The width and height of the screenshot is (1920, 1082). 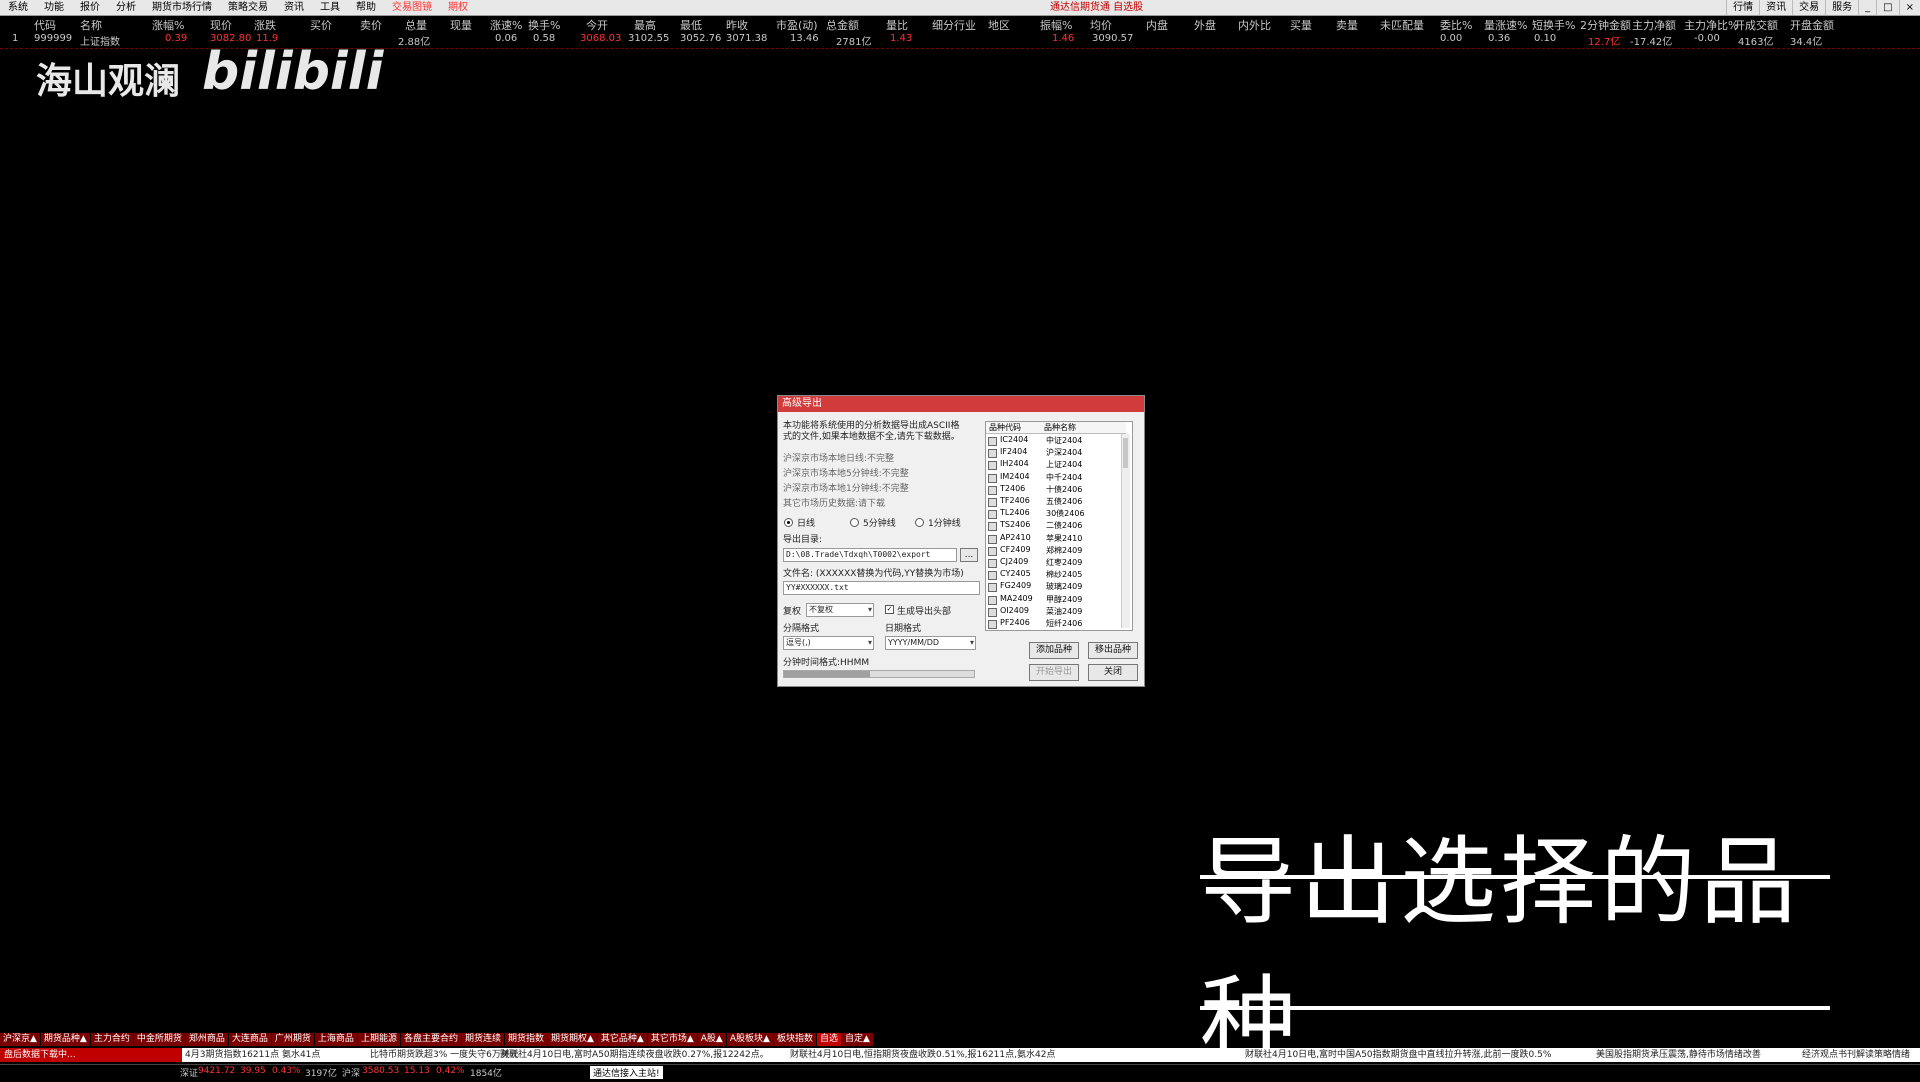 What do you see at coordinates (1678, 1055) in the screenshot?
I see `news-item-6: 美国股指期货承压震荡,静待市场情绪改善` at bounding box center [1678, 1055].